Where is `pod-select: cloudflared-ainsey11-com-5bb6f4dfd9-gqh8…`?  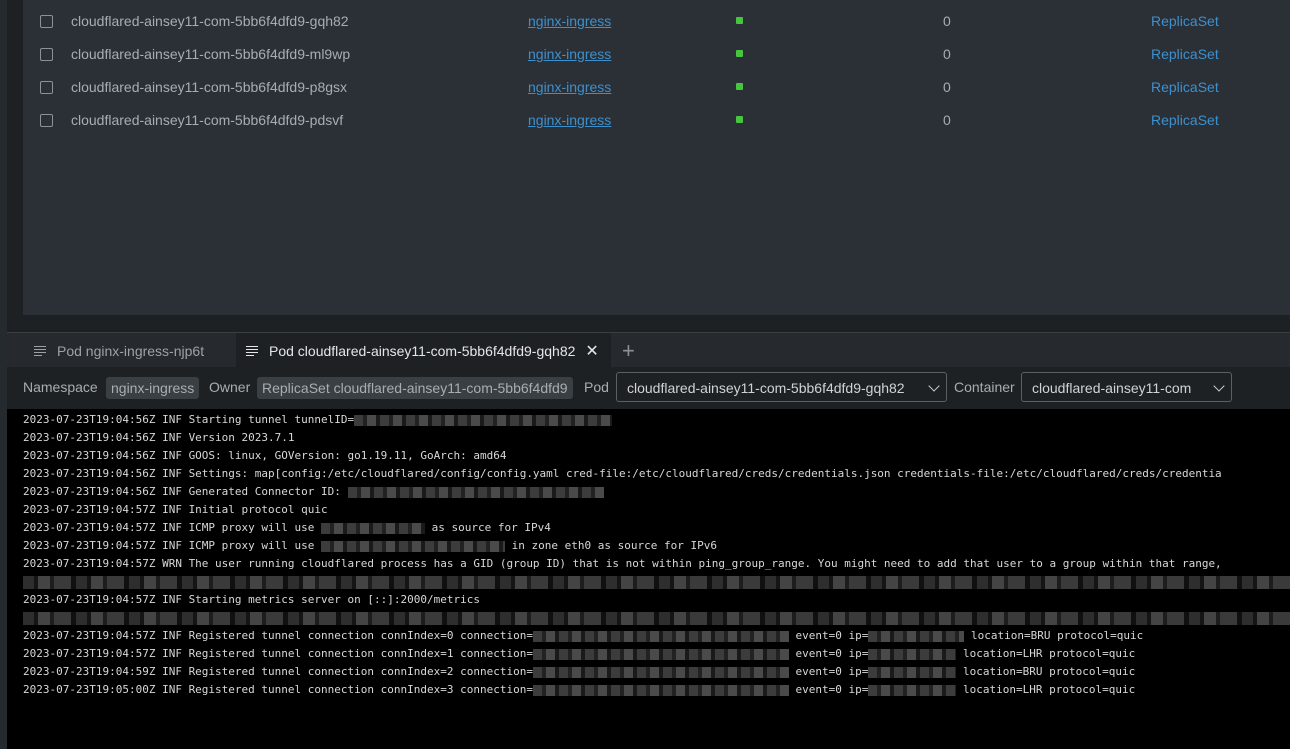
pod-select: cloudflared-ainsey11-com-5bb6f4dfd9-gqh8… is located at coordinates (781, 387).